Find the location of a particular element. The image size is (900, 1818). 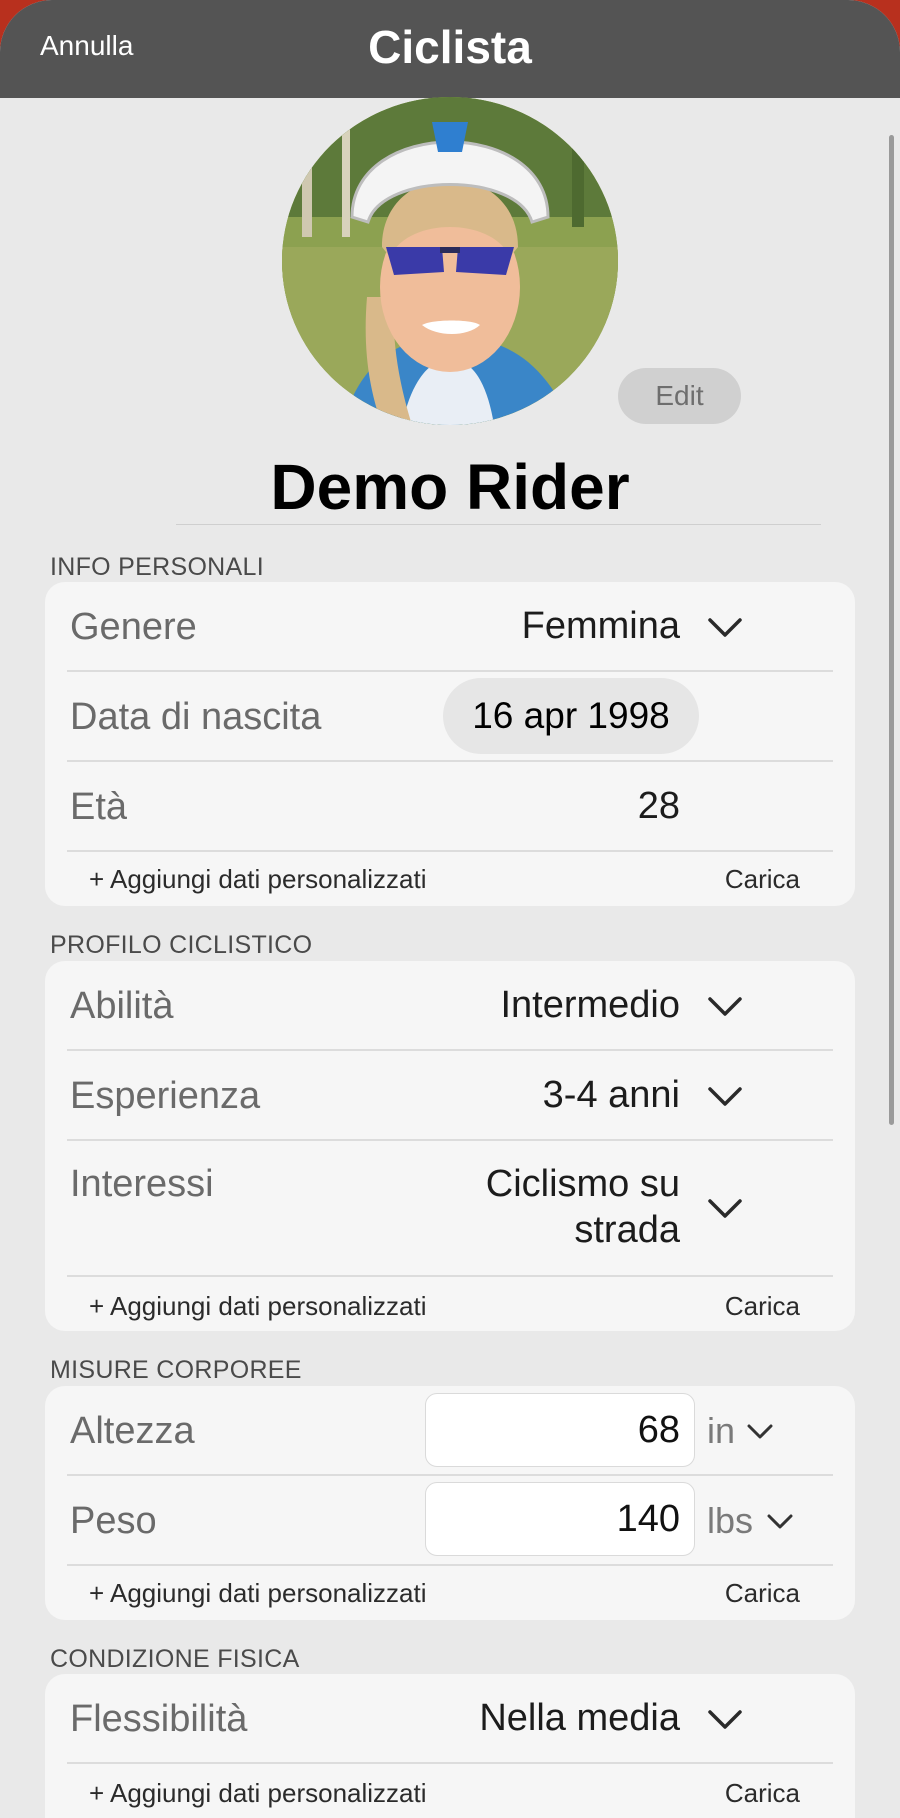

birth-date-picker: 16 apr 1998 is located at coordinates (571, 716).